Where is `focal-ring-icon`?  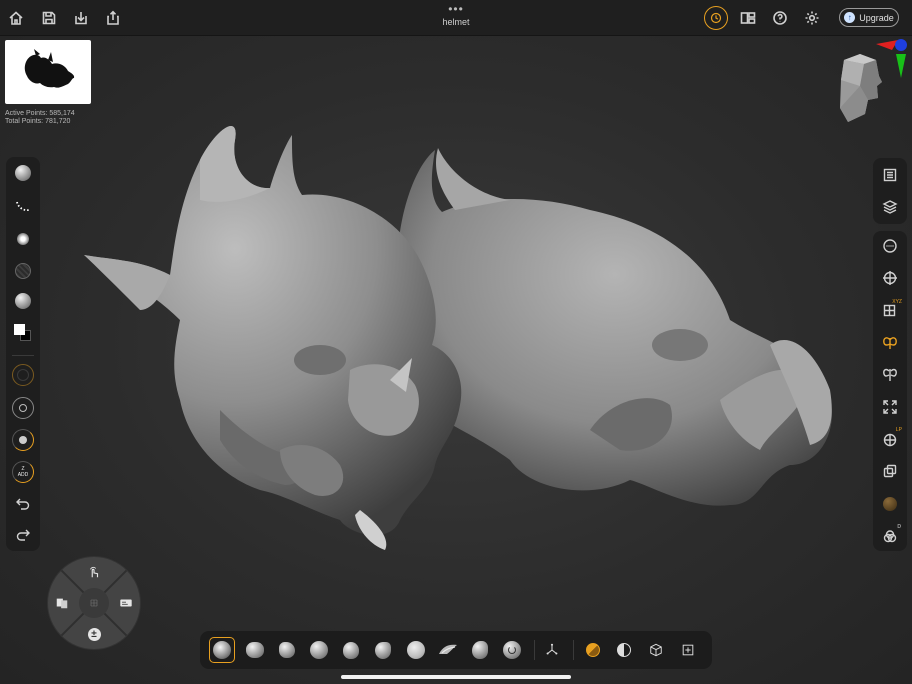 focal-ring-icon is located at coordinates (23, 408).